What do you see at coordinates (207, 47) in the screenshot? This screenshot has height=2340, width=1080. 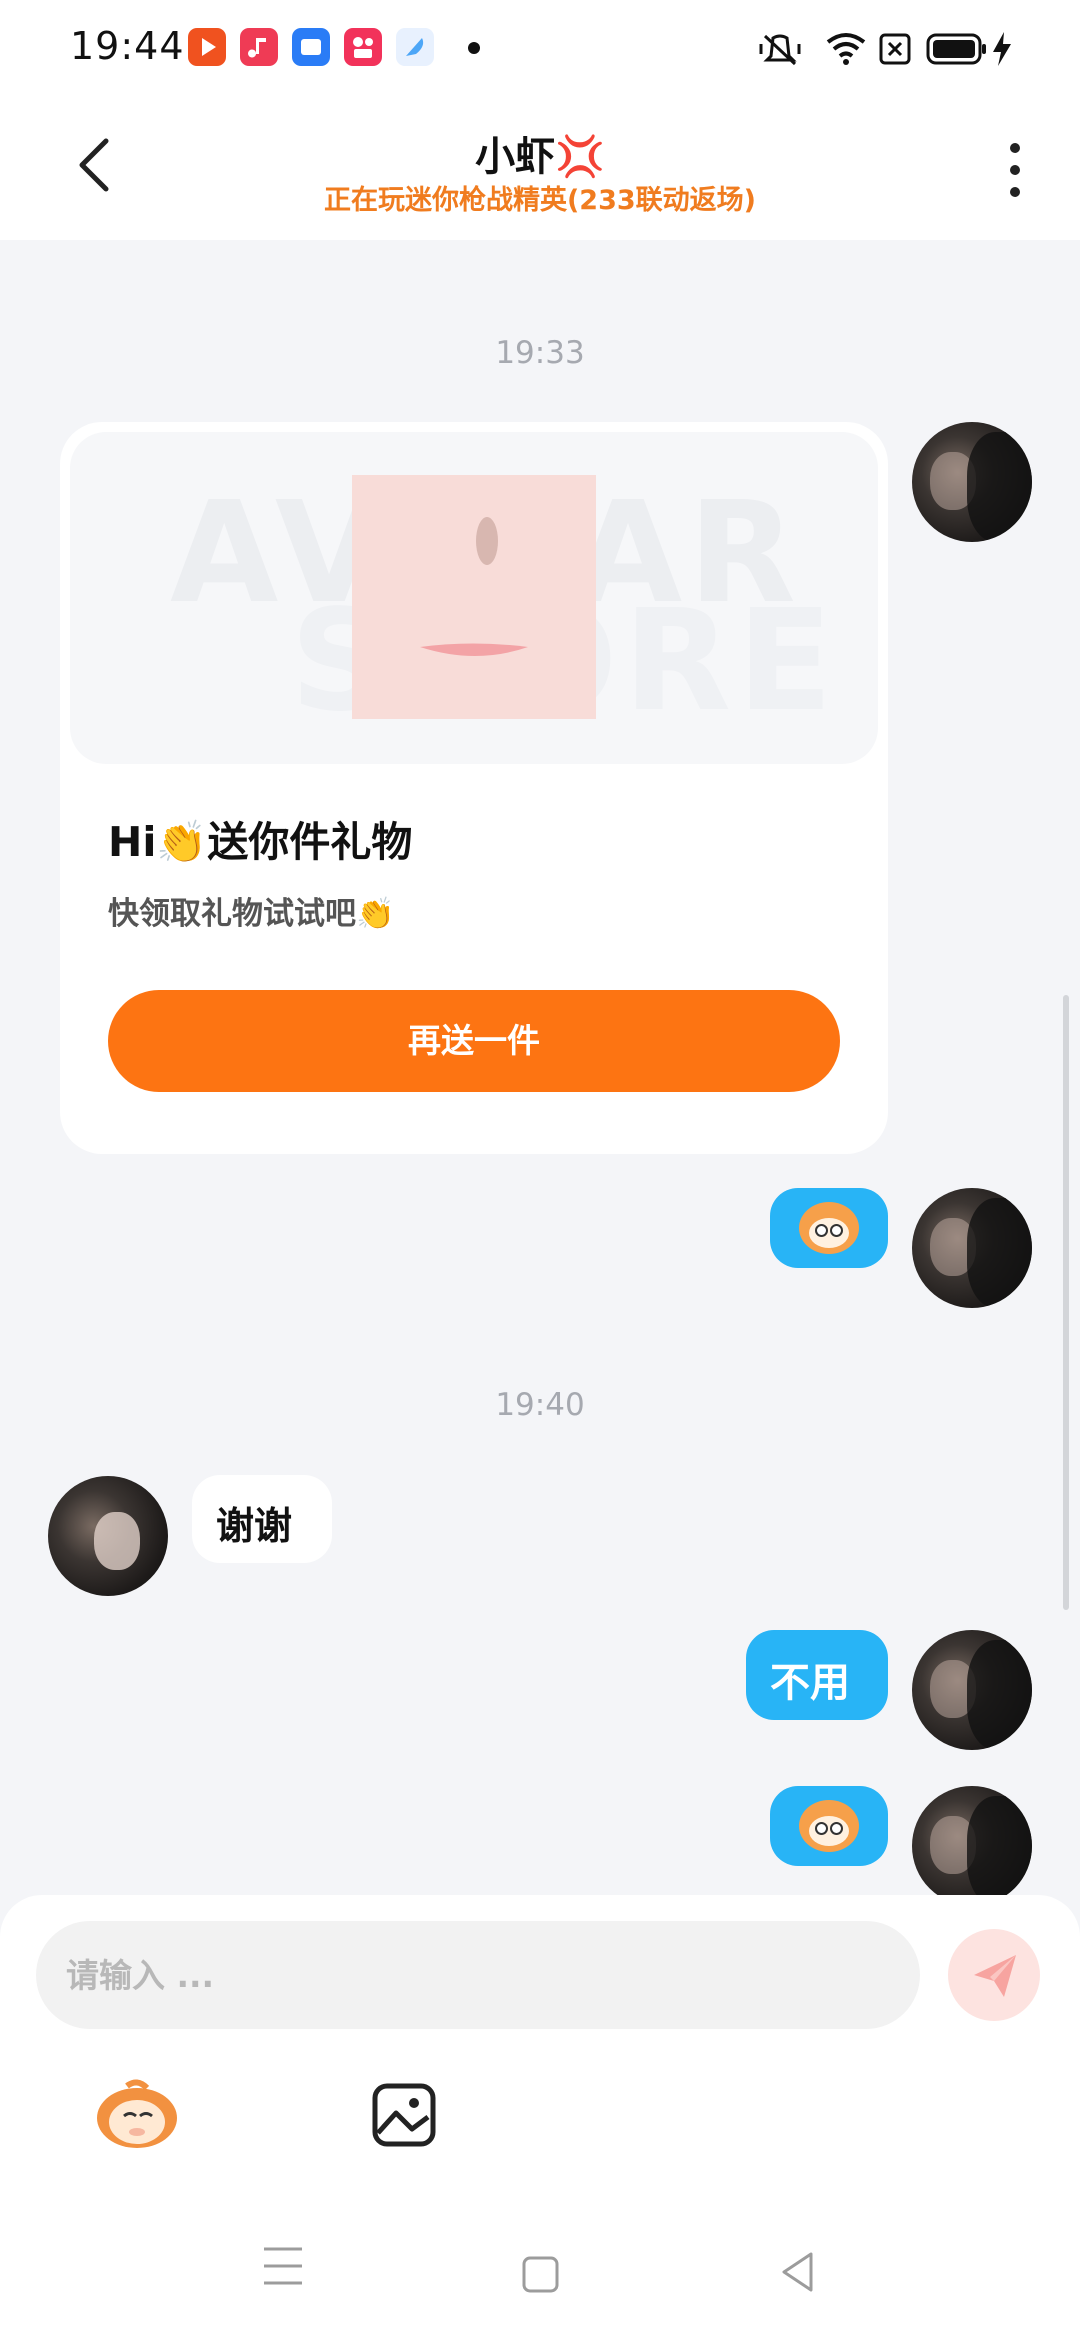 I see `video-app-icon` at bounding box center [207, 47].